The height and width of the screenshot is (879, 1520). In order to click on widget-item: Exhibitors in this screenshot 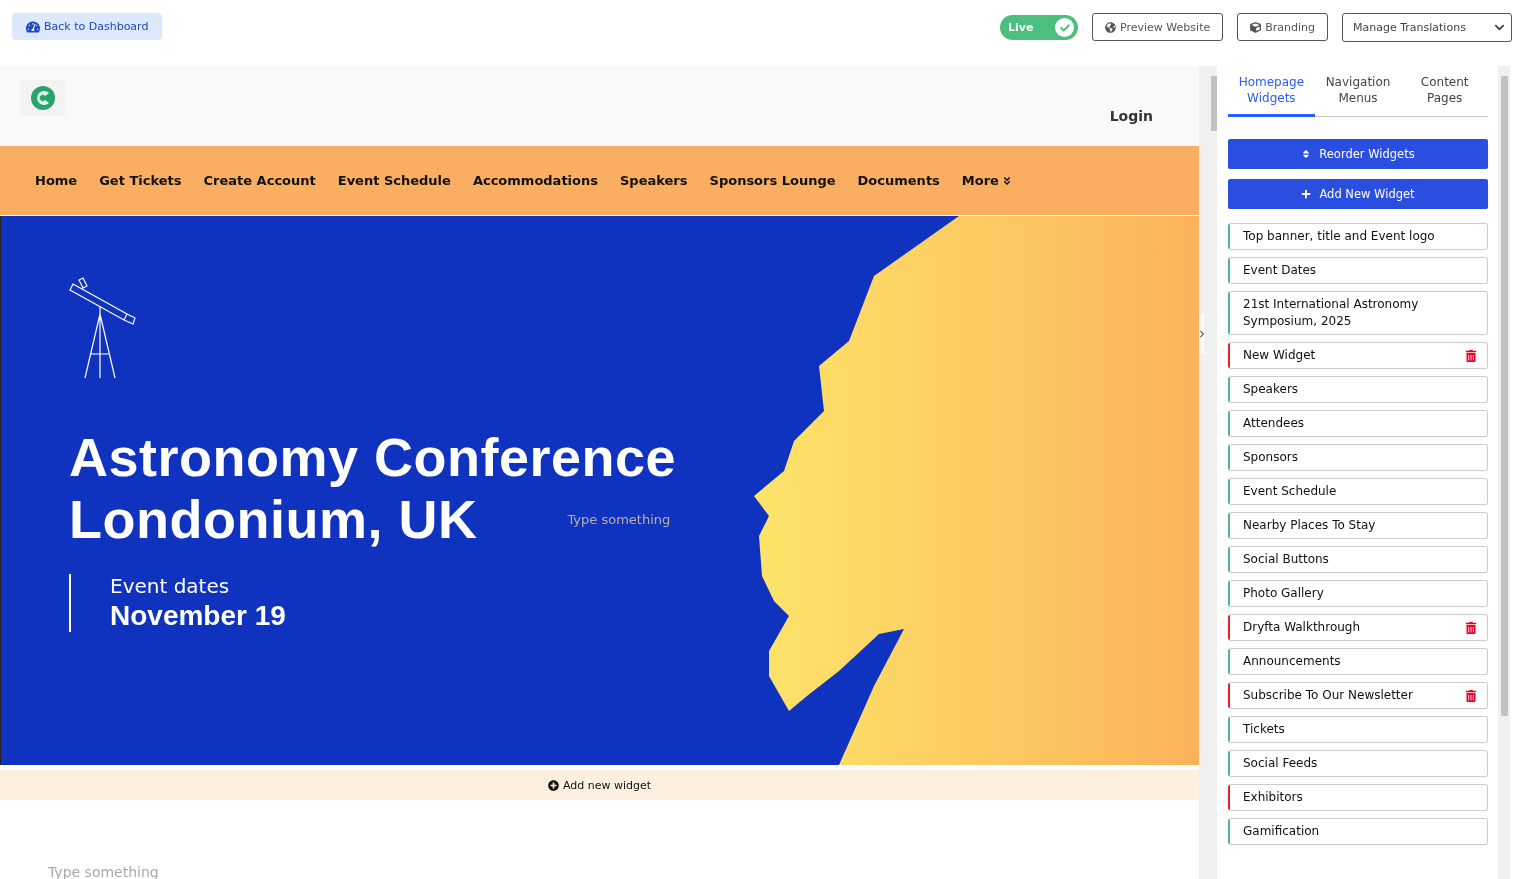, I will do `click(1358, 797)`.